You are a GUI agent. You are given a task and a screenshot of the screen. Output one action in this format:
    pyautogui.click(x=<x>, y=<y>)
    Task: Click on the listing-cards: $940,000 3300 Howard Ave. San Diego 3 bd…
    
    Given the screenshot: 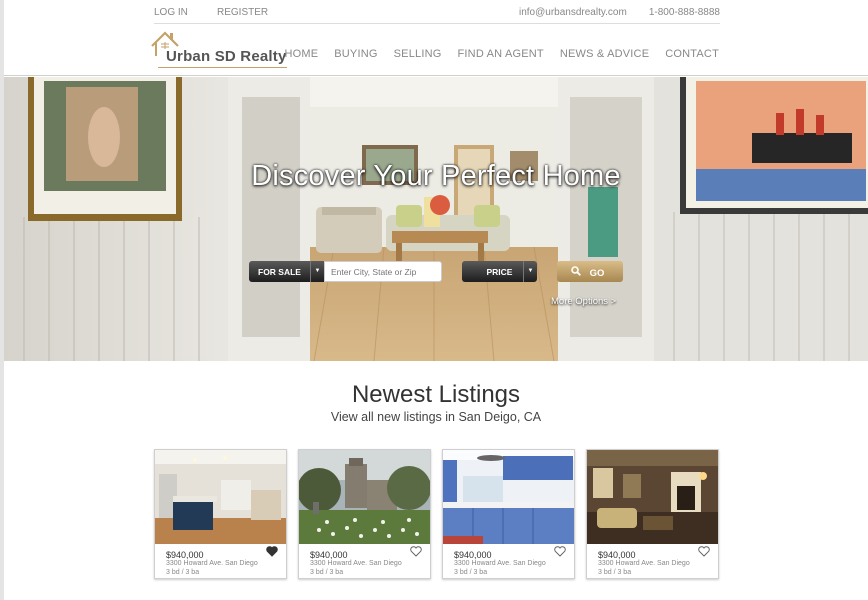 What is the action you would take?
    pyautogui.click(x=437, y=514)
    